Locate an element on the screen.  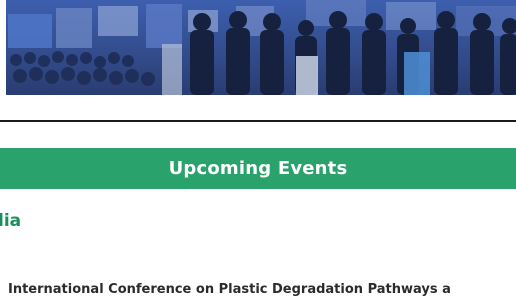
upcoming-events-banner: Upcoming Events is located at coordinates (258, 168).